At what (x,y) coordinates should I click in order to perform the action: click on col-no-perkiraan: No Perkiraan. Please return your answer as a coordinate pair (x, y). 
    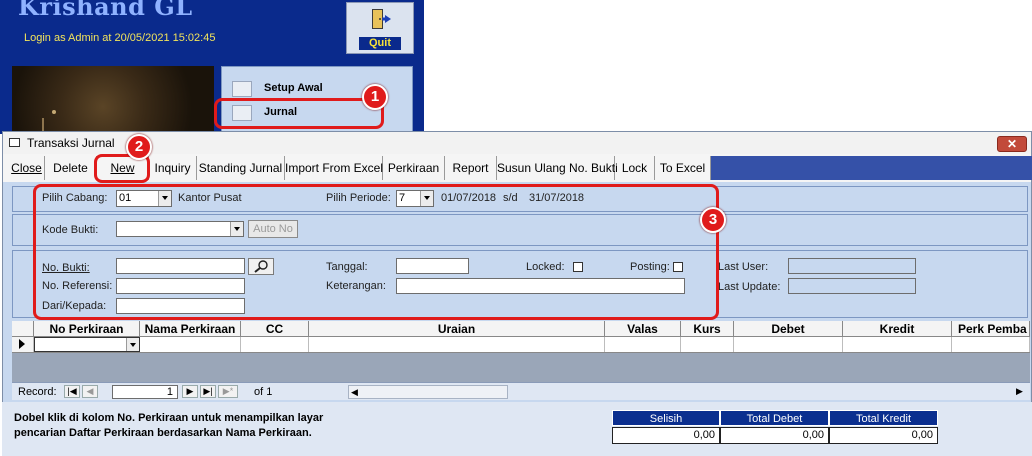
    Looking at the image, I should click on (87, 329).